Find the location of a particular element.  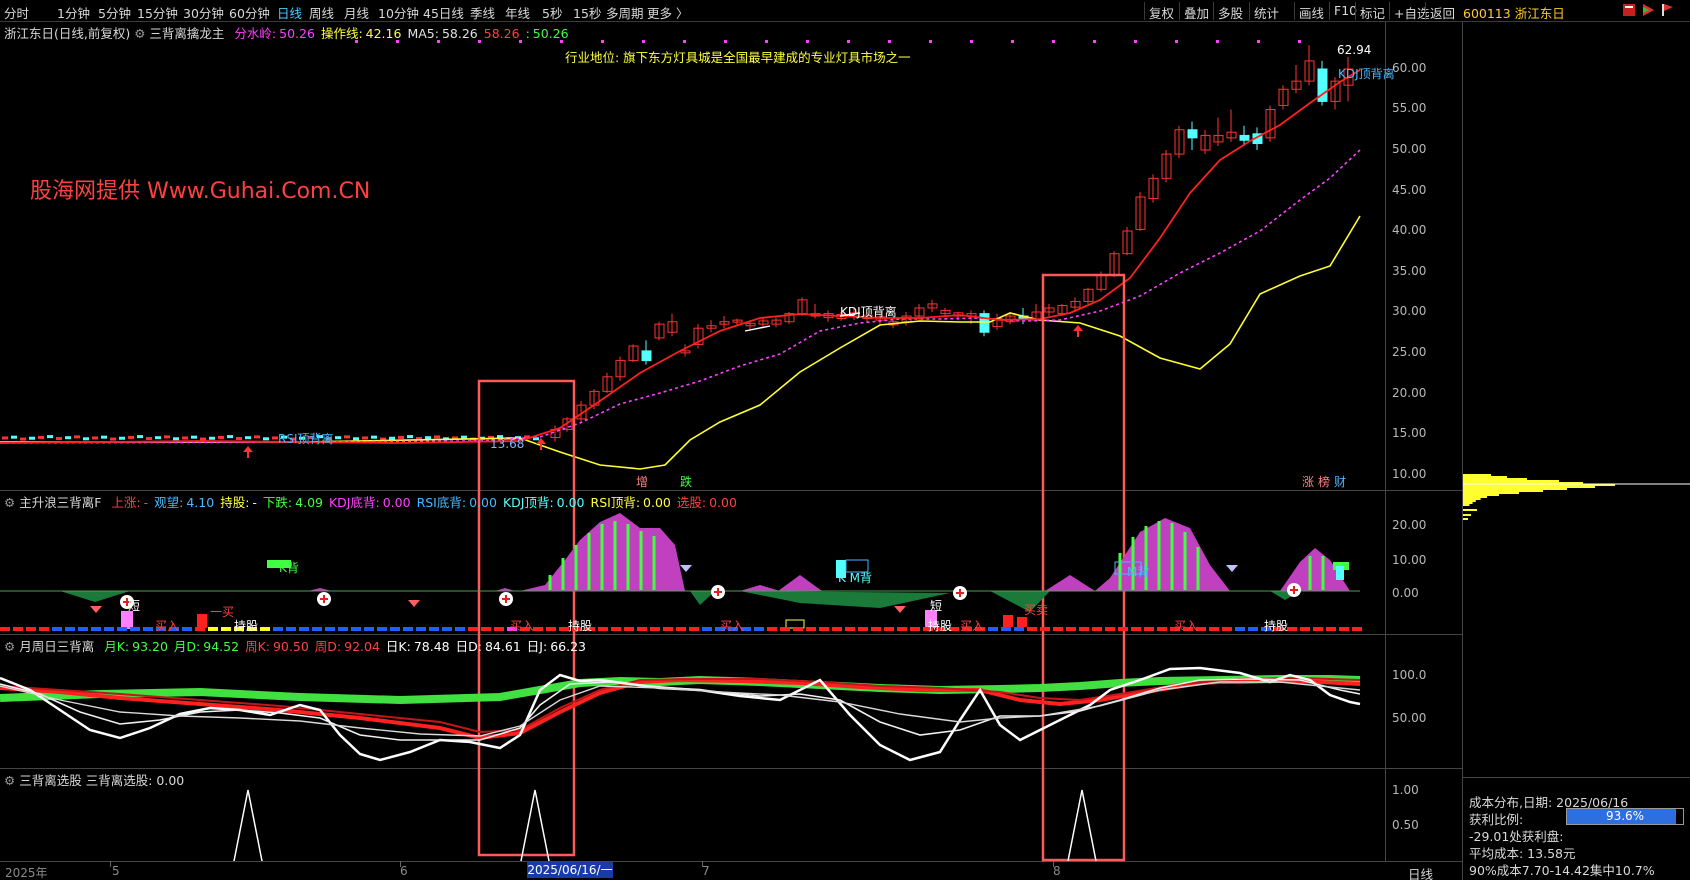

y-tick-label: 0.50 is located at coordinates (1405, 825).